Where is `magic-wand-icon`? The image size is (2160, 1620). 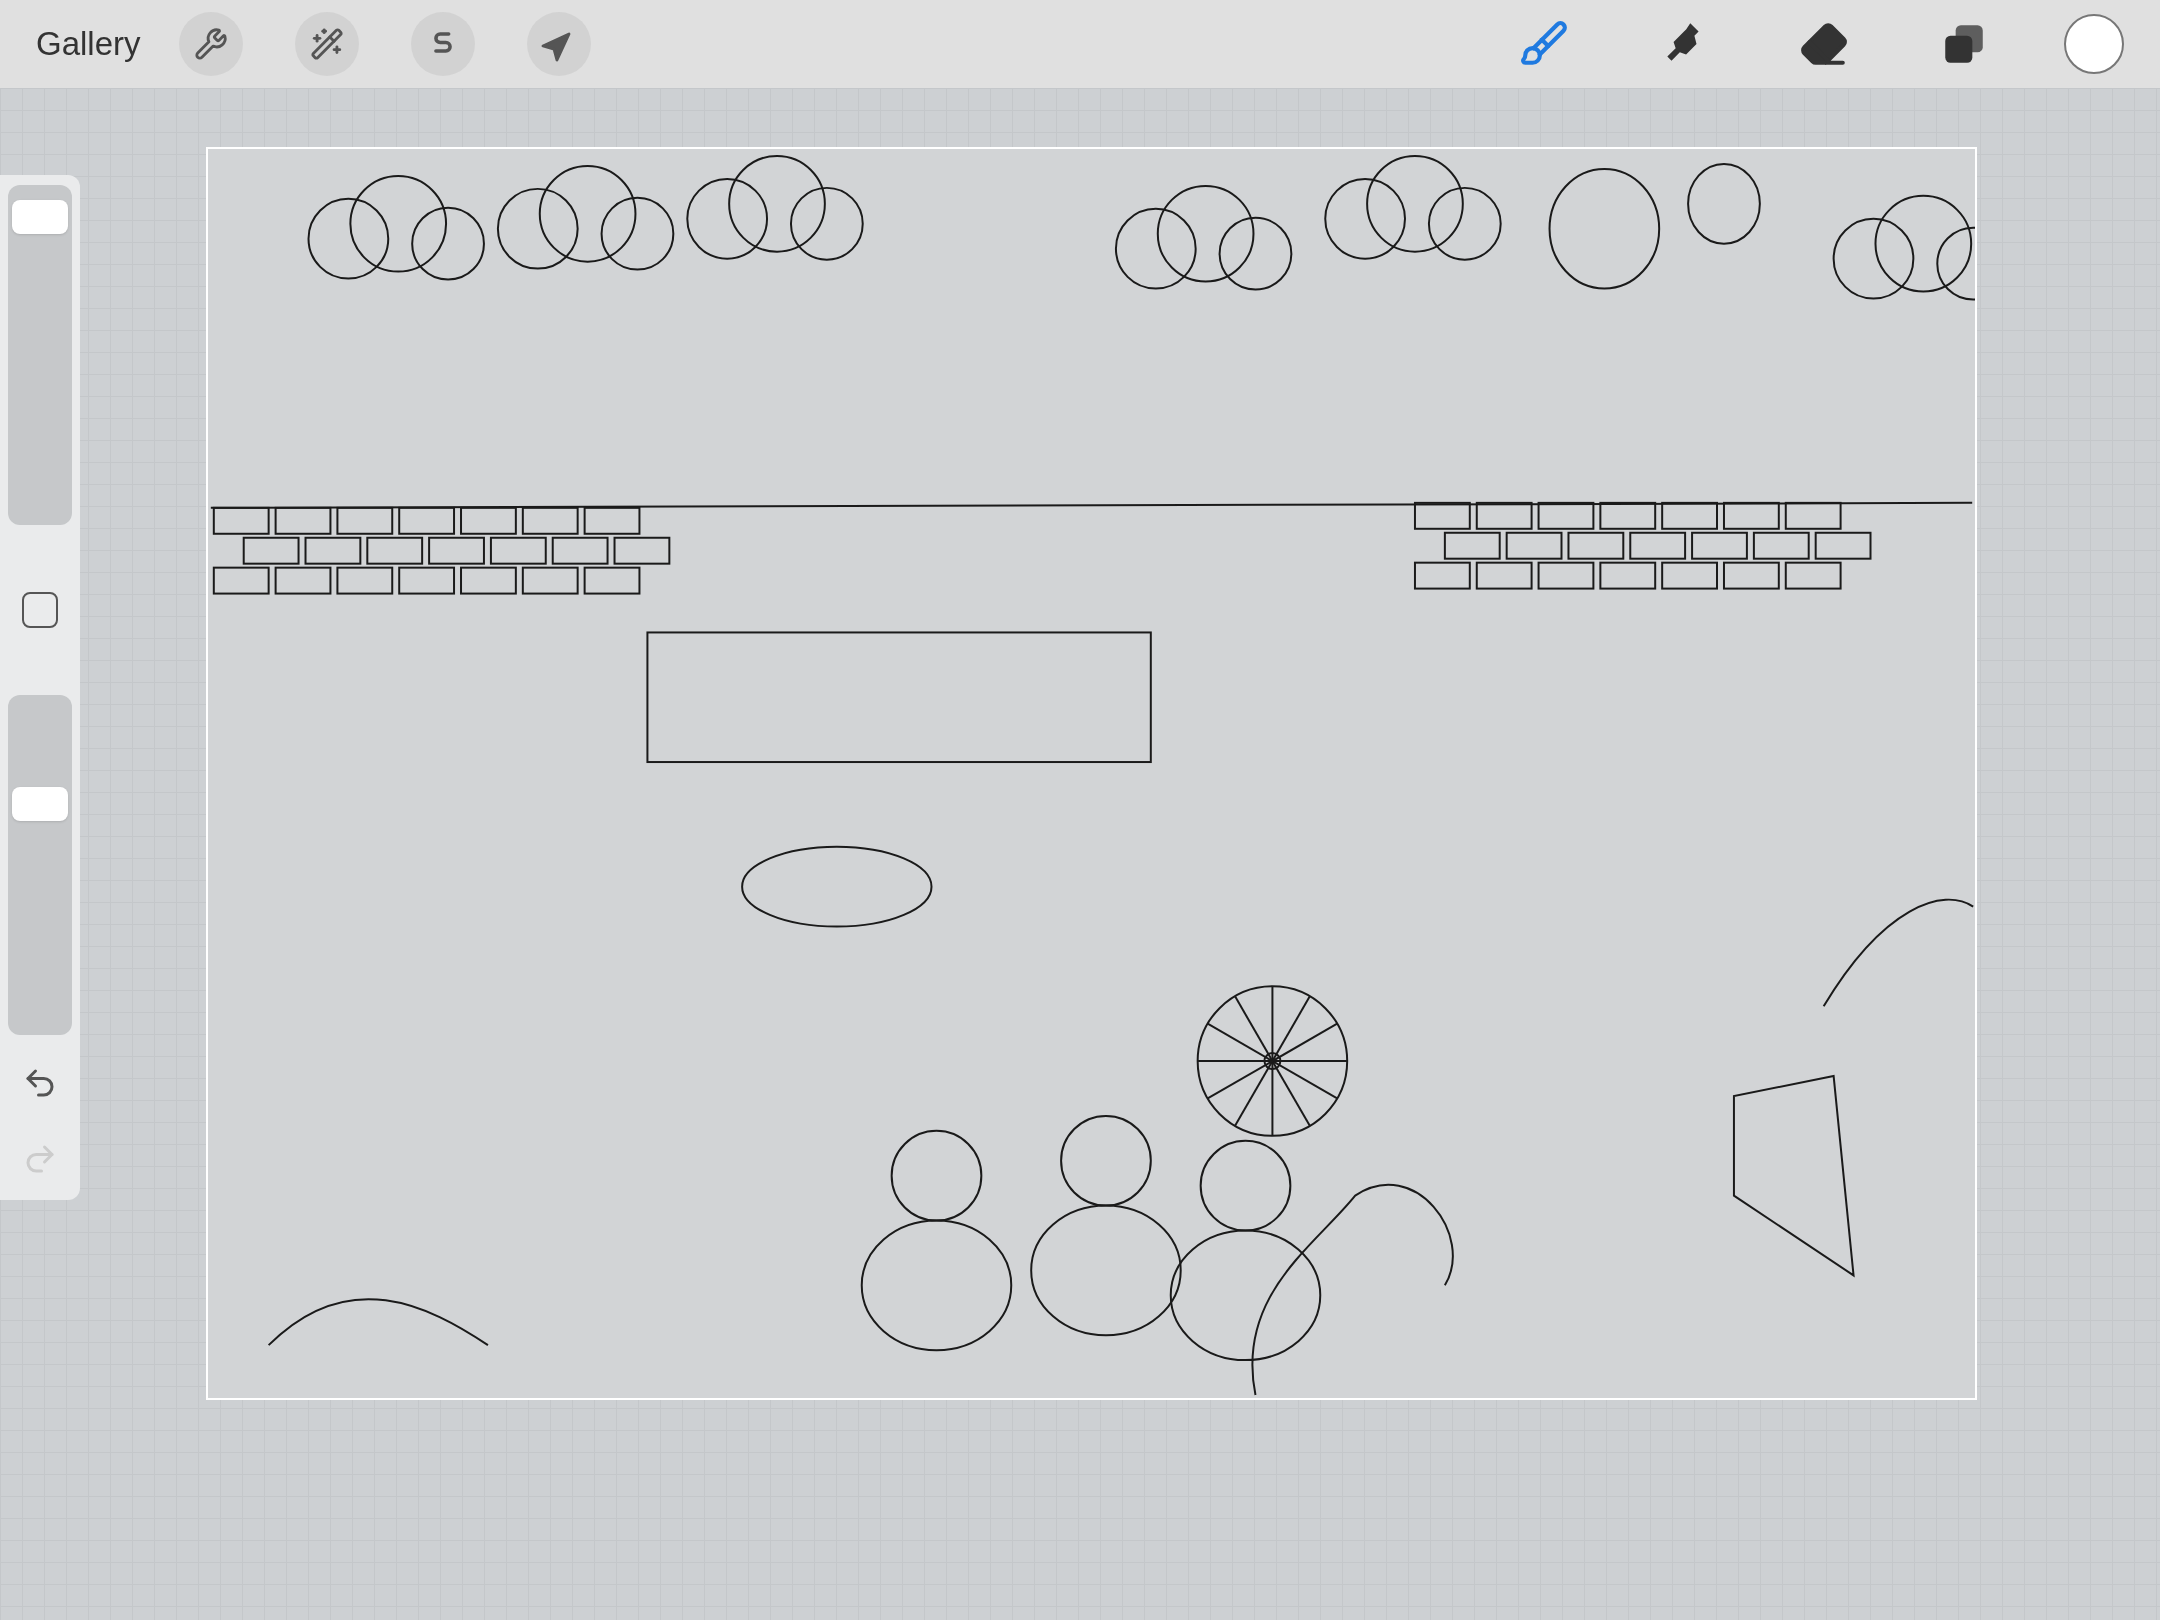
magic-wand-icon is located at coordinates (326, 44).